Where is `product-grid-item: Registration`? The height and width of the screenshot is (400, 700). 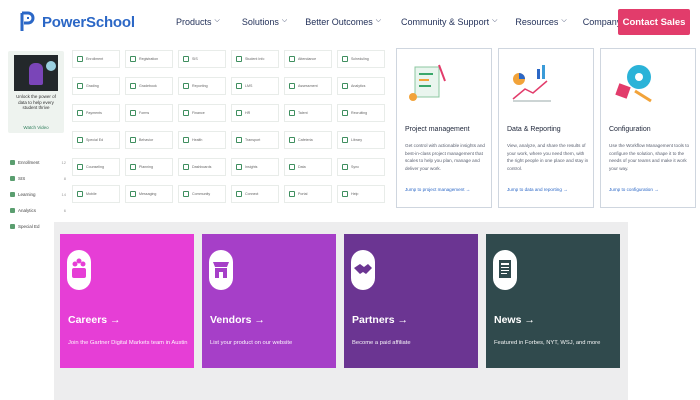
product-grid-item: Registration is located at coordinates (149, 59).